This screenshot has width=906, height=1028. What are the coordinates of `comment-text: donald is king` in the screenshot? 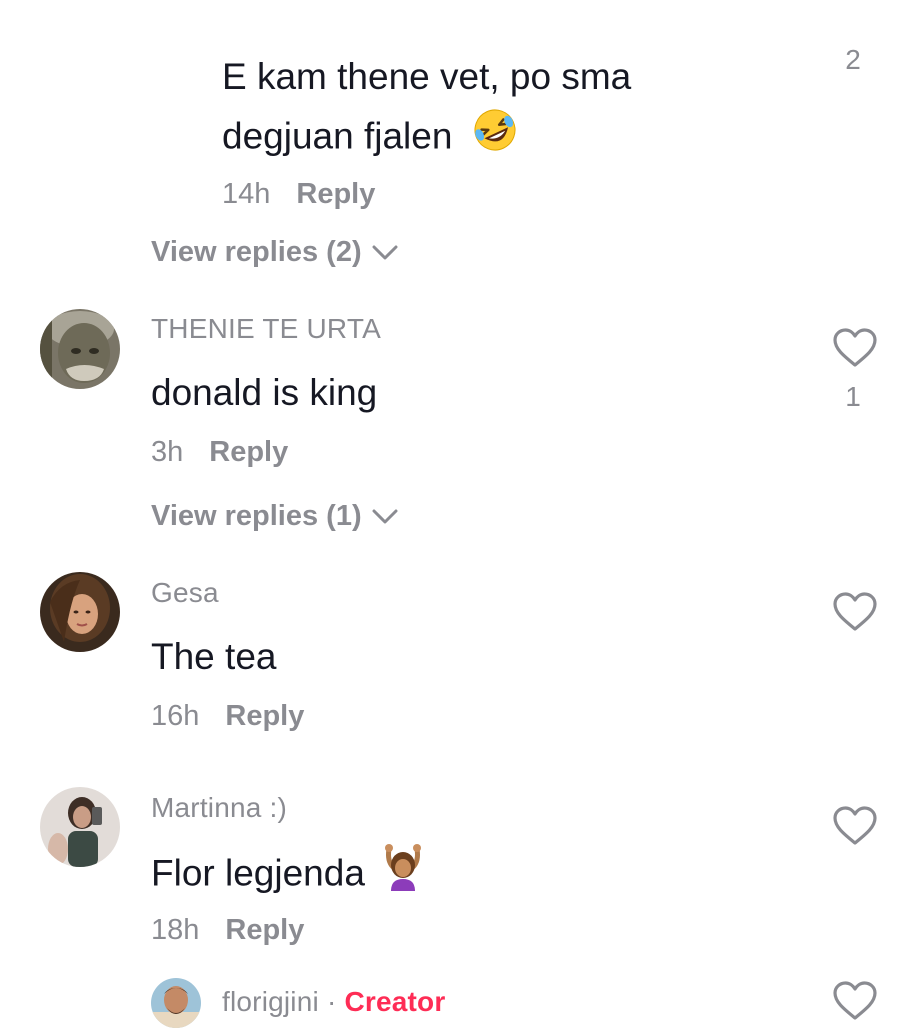 It's located at (264, 392).